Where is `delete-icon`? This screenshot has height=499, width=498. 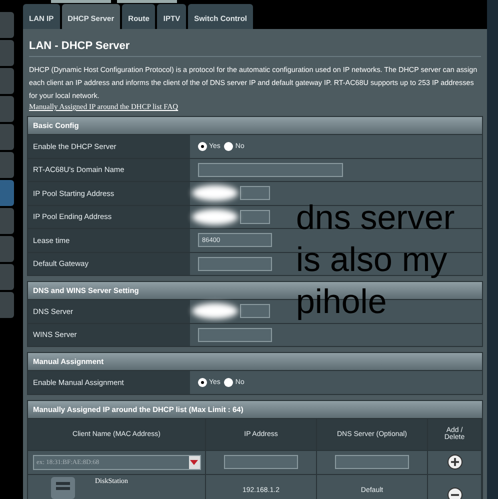 delete-icon is located at coordinates (454, 492).